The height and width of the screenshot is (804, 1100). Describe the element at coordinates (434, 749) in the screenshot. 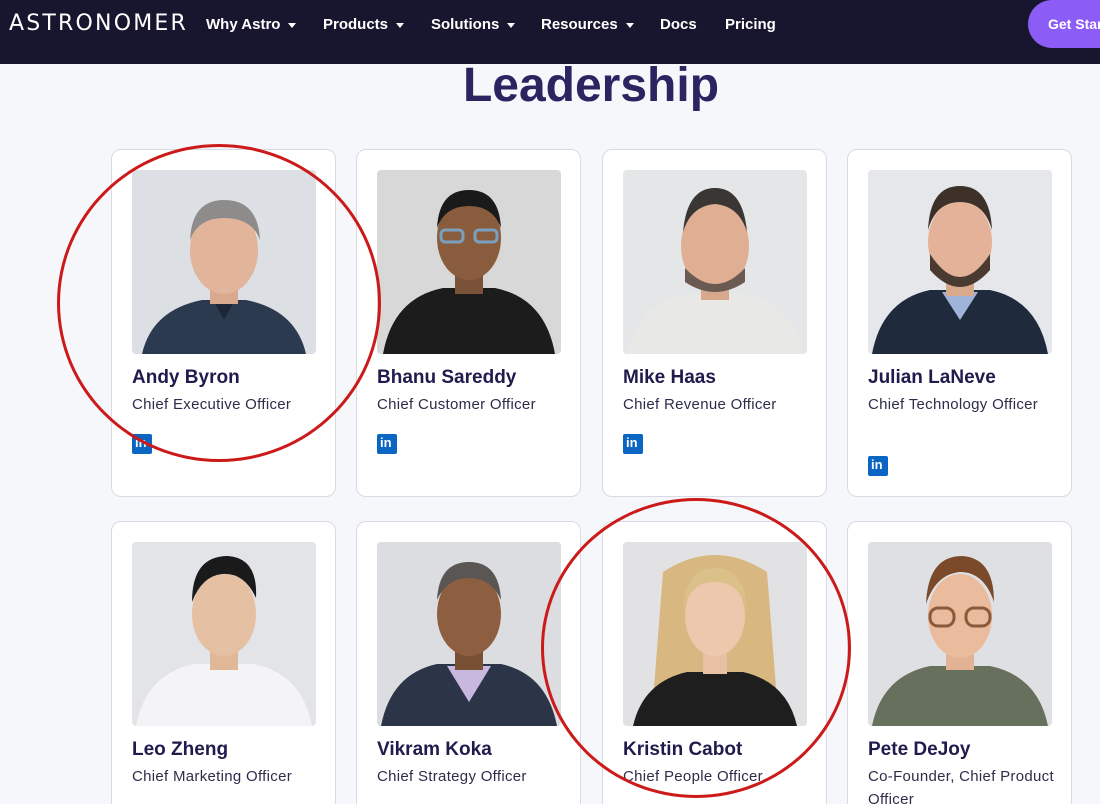

I see `leader-name: Vikram Koka` at that location.